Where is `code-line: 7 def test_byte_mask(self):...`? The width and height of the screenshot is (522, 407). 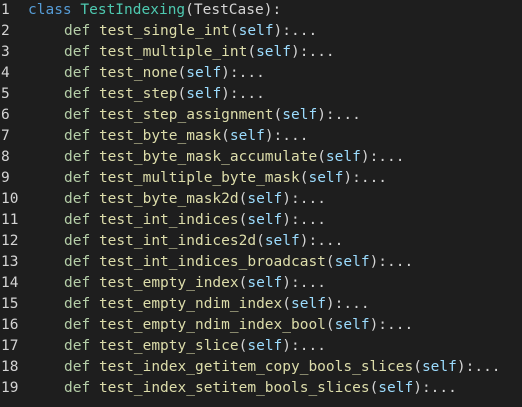 code-line: 7 def test_byte_mask(self):... is located at coordinates (261, 136).